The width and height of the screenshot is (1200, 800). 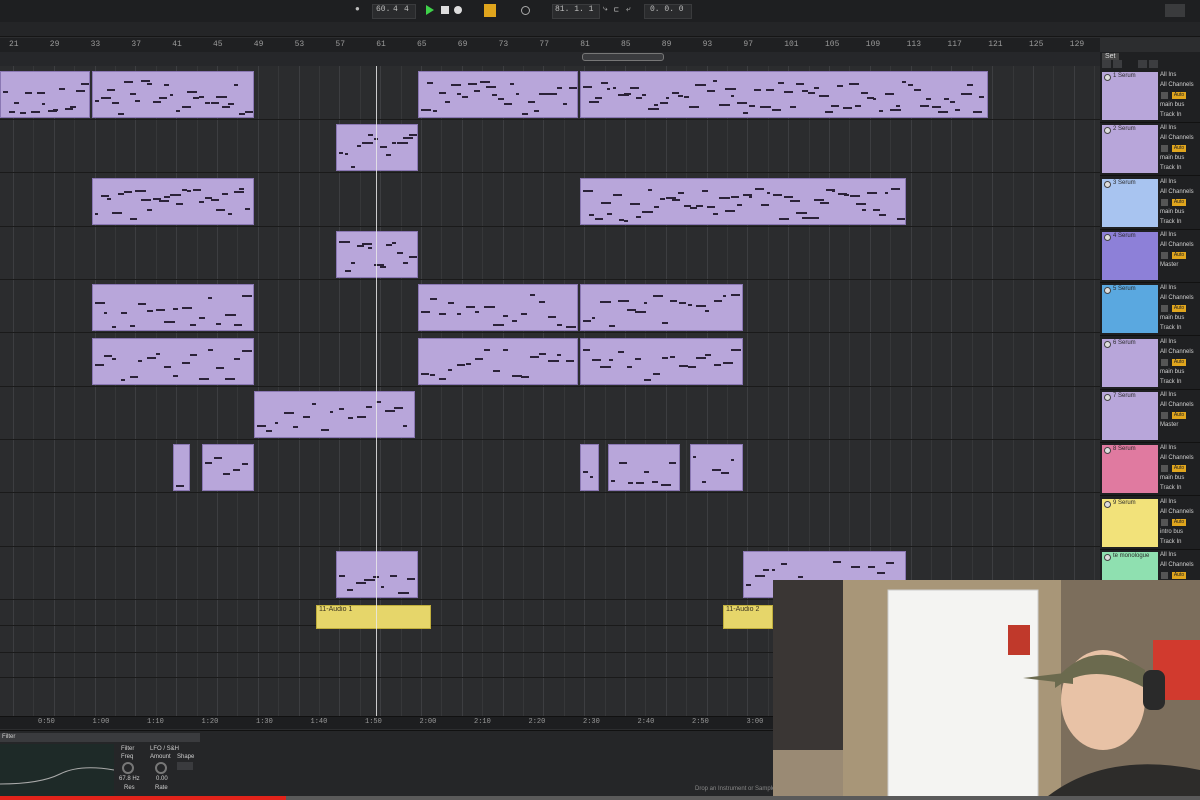 What do you see at coordinates (600, 29) in the screenshot?
I see `arrangement-overview` at bounding box center [600, 29].